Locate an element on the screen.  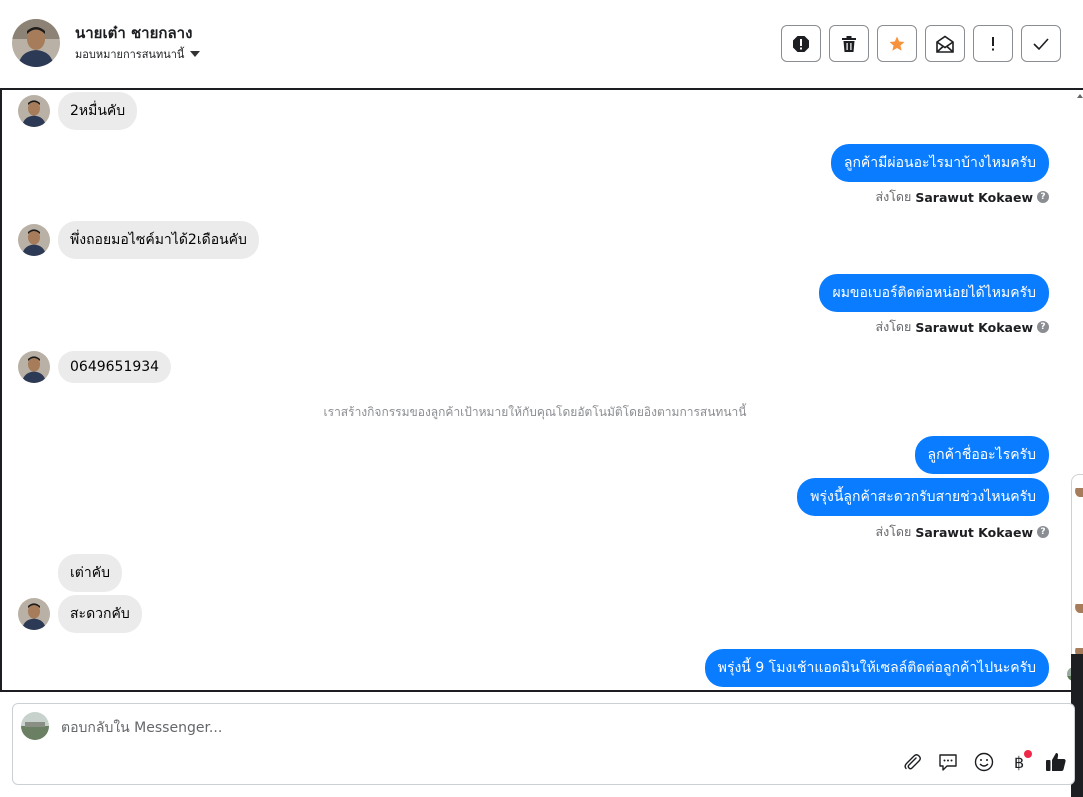
message-row-incoming: 2หมื่นคับ is located at coordinates (78, 111).